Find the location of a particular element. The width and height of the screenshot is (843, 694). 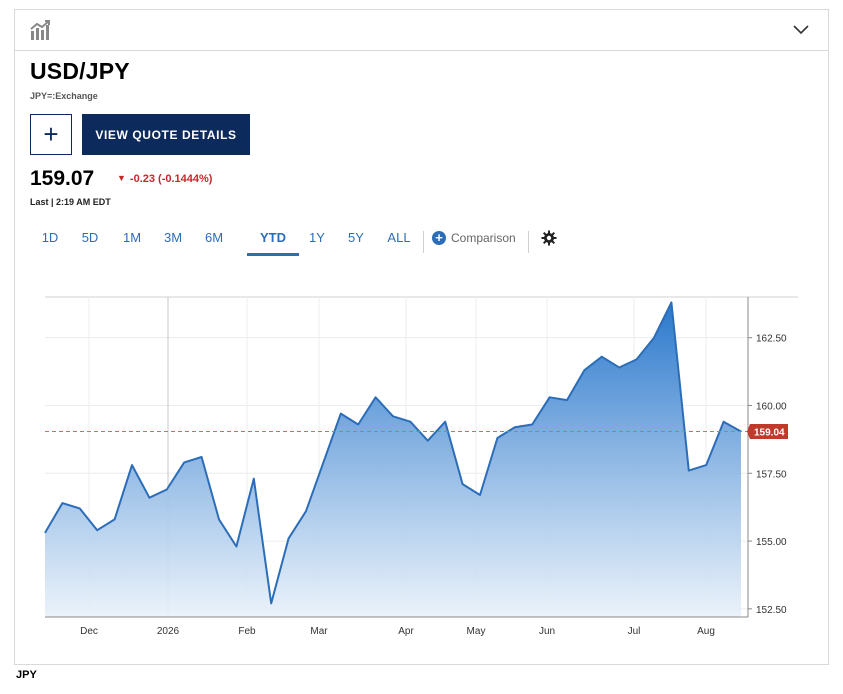

x-tick-label: Apr is located at coordinates (406, 631).